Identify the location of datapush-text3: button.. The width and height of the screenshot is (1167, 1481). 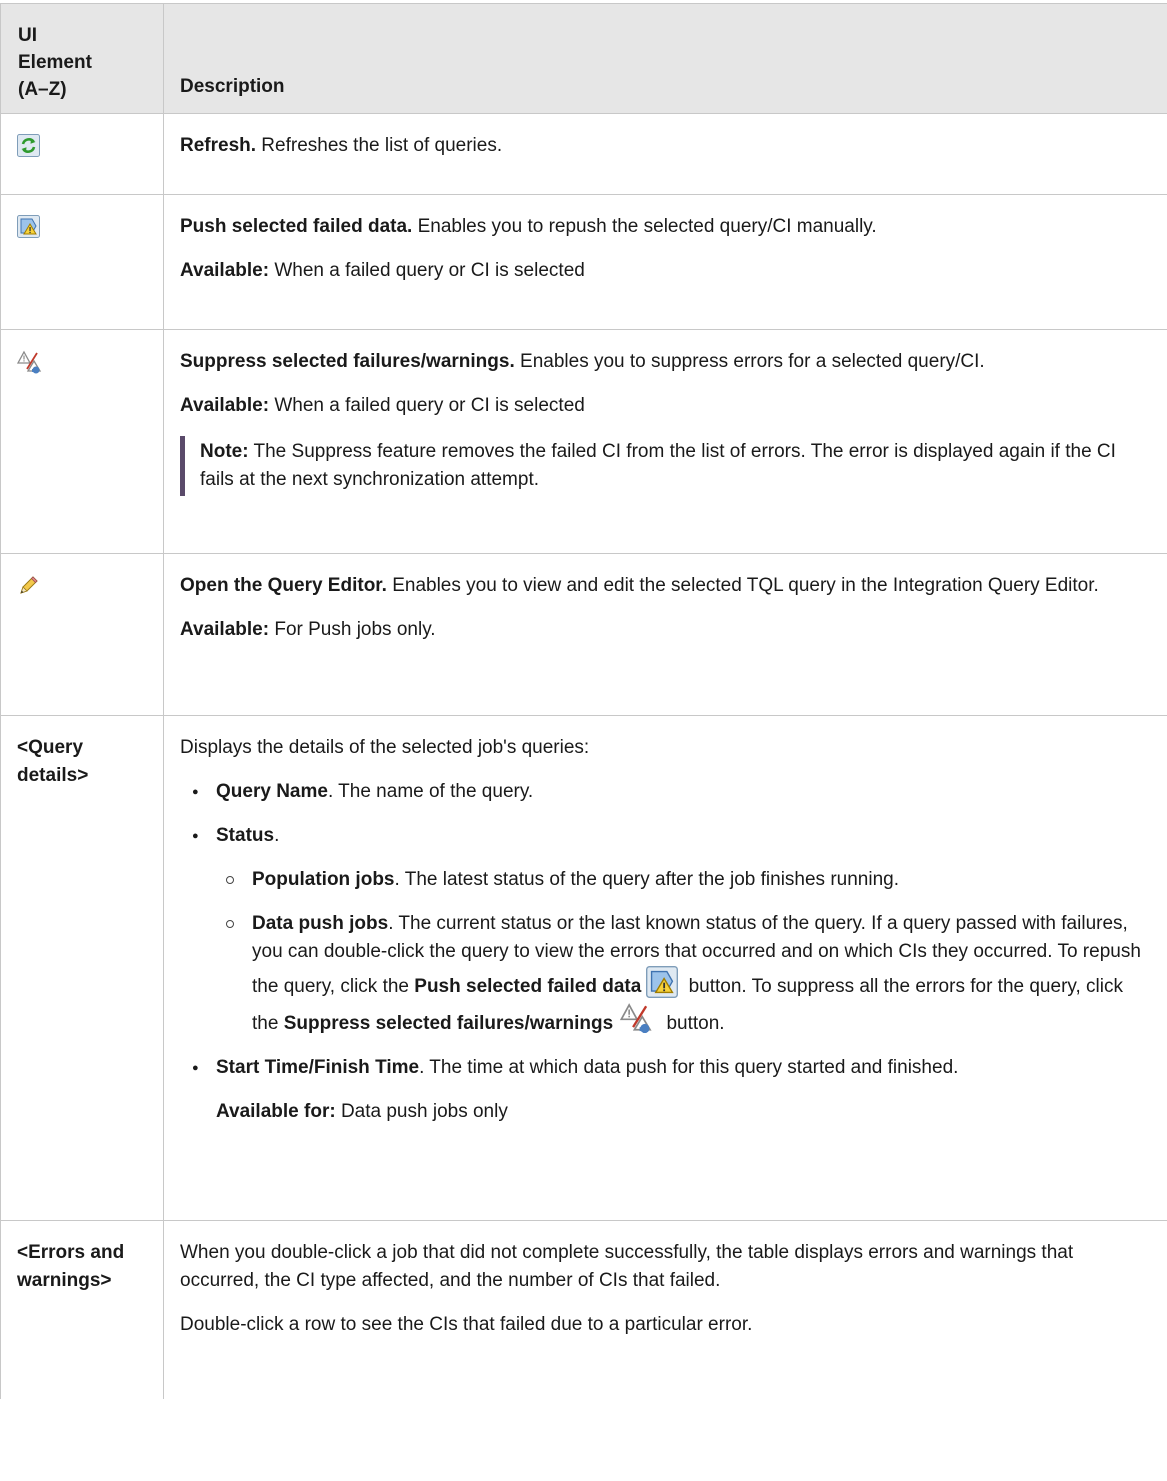
(693, 1023).